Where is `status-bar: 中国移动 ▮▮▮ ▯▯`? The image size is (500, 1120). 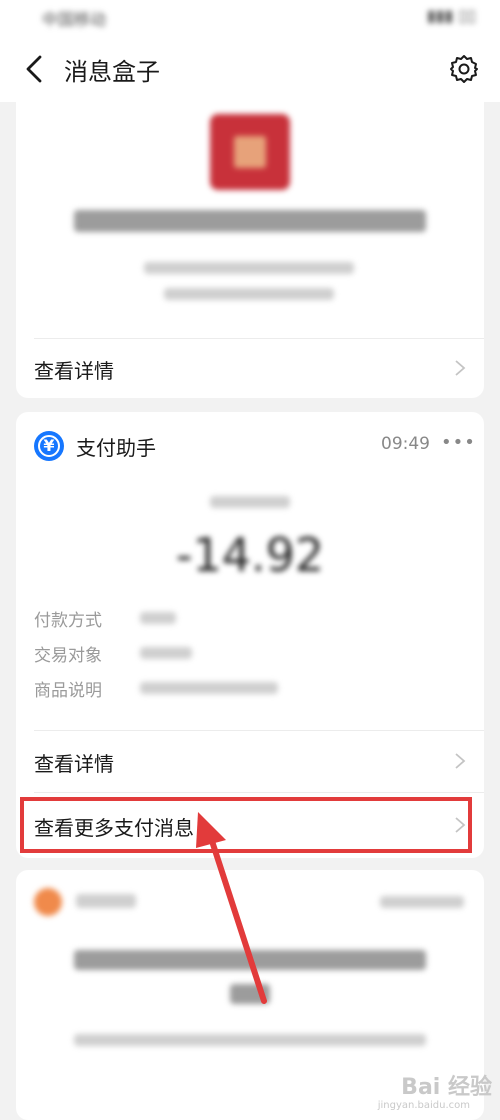
status-bar: 中国移动 ▮▮▮ ▯▯ is located at coordinates (250, 18).